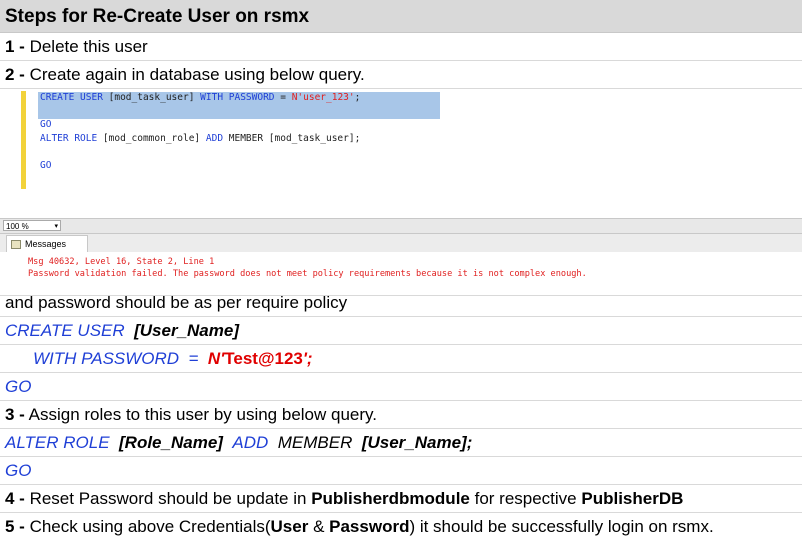  Describe the element at coordinates (46, 124) in the screenshot. I see `code-line-go: GO` at that location.